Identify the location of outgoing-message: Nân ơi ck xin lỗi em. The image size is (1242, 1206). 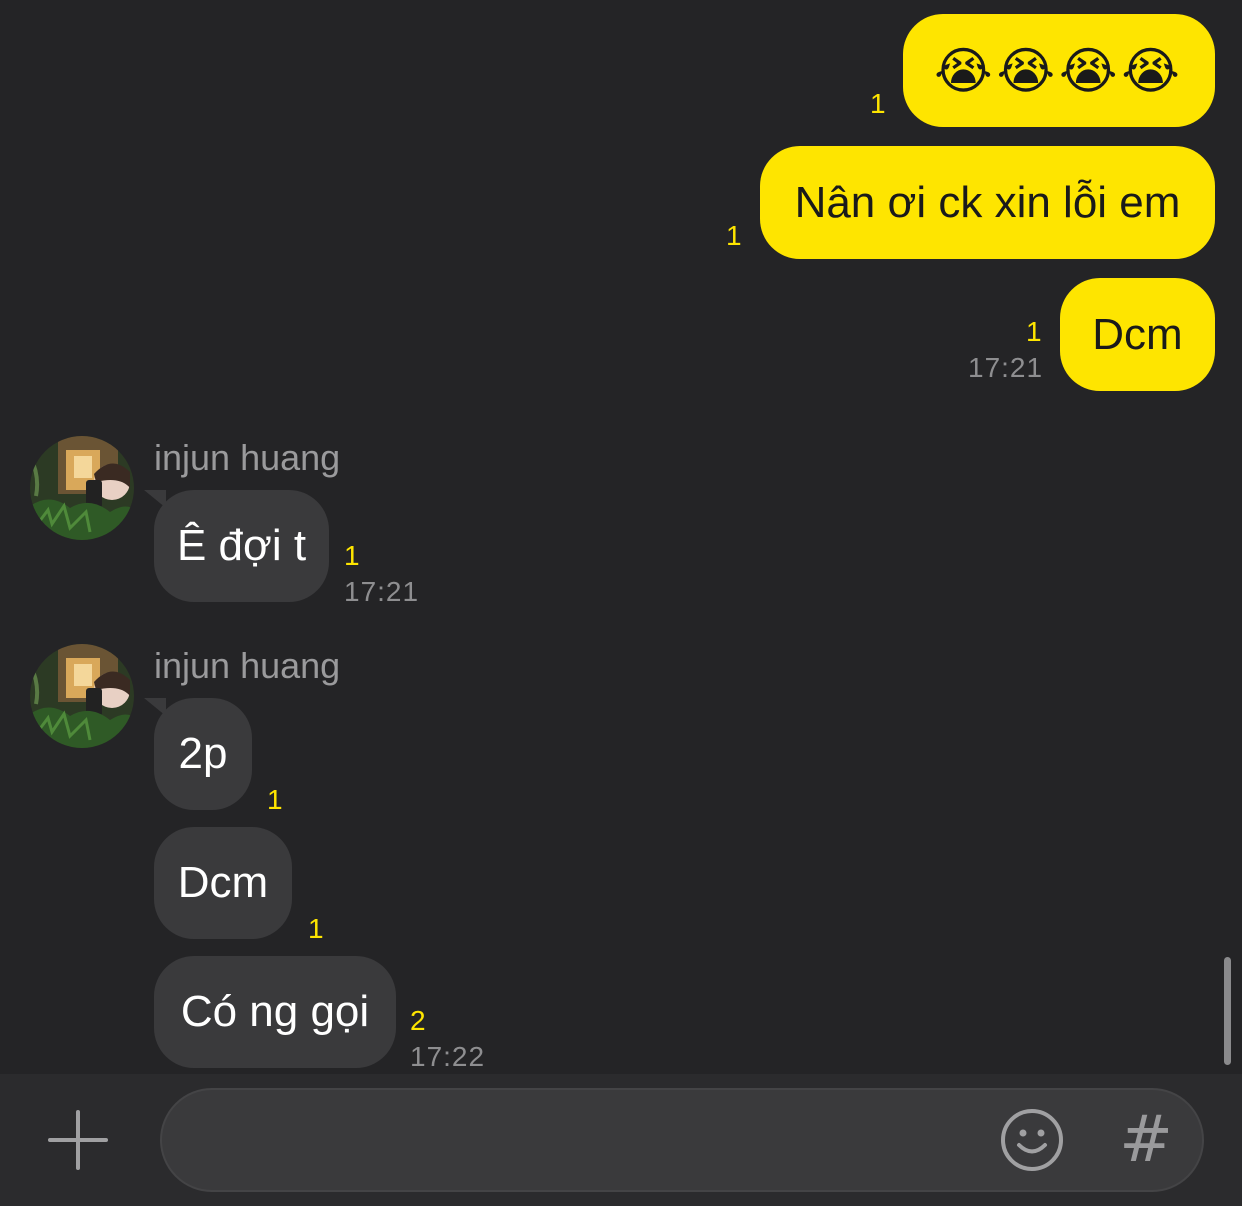
(987, 202).